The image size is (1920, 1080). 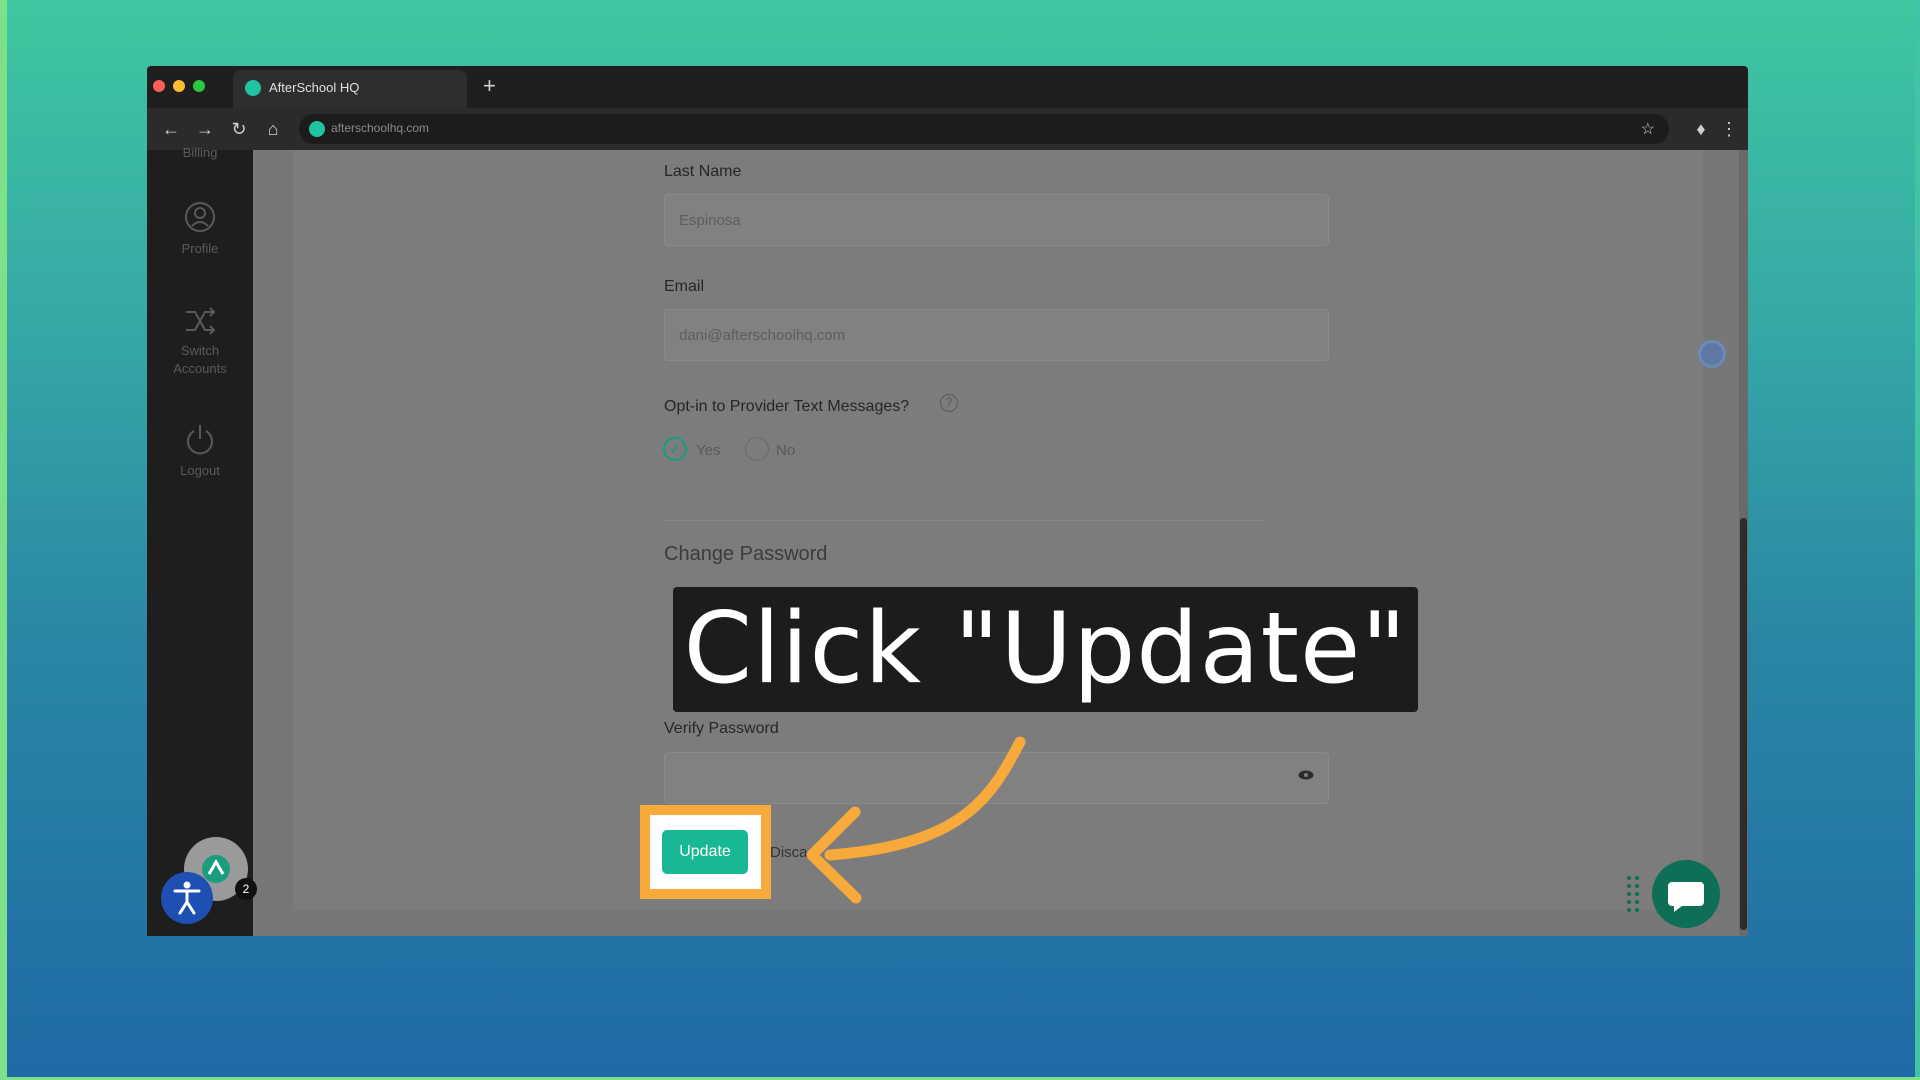 What do you see at coordinates (746, 554) in the screenshot?
I see `change-password-title: Change Password` at bounding box center [746, 554].